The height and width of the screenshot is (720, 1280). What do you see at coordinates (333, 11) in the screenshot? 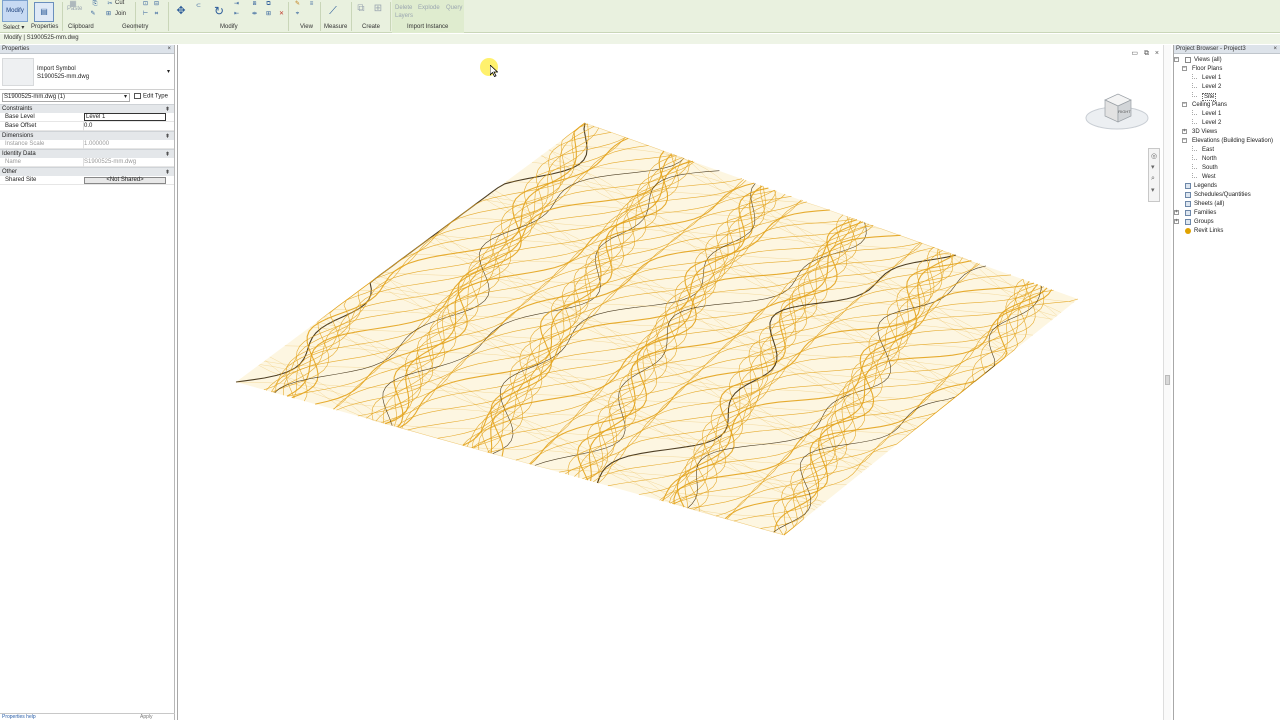
I see `measure-icon: ⟋` at bounding box center [333, 11].